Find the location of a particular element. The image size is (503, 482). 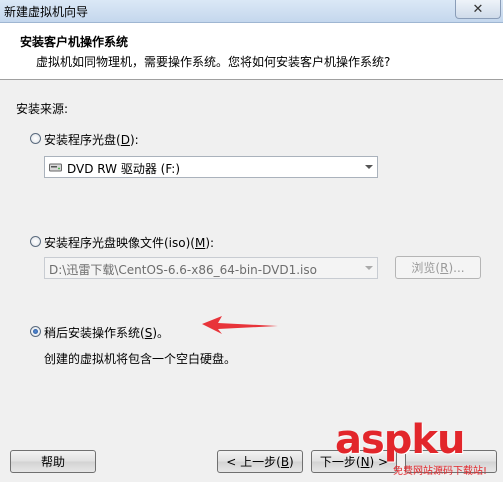

install-later-description: 创建的虚拟机将包含一个空白硬盘。 is located at coordinates (140, 359).